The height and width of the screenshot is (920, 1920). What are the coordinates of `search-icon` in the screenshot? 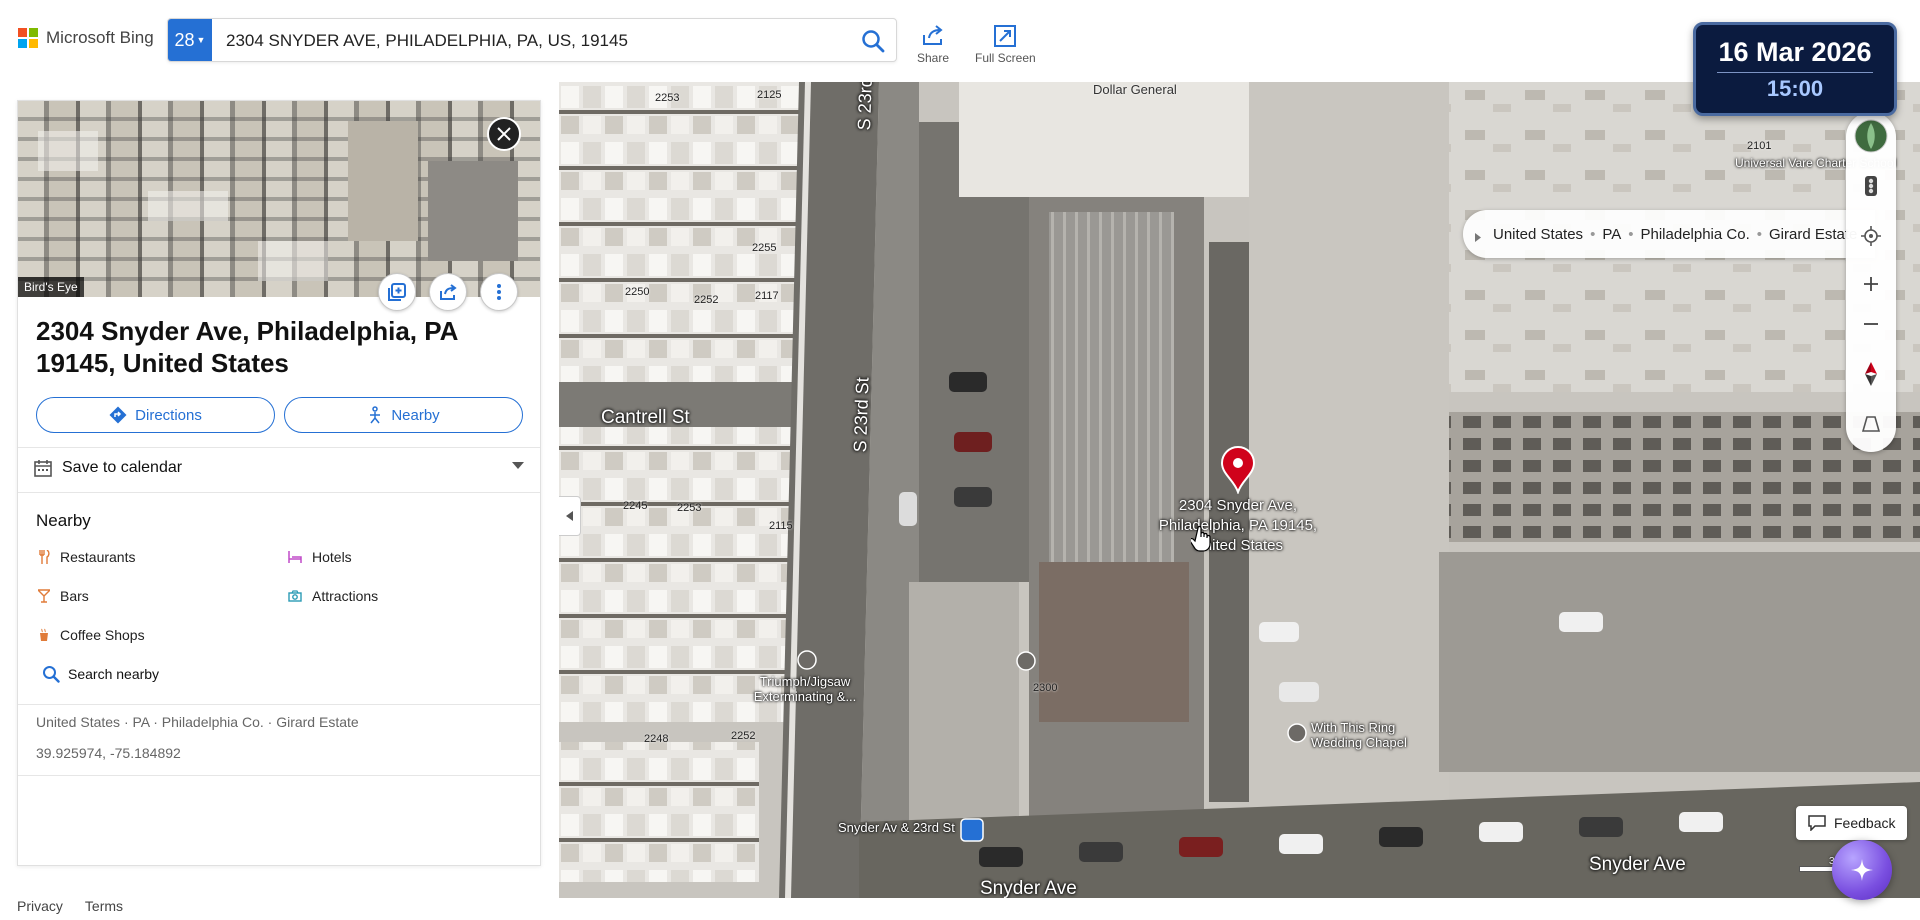 It's located at (873, 41).